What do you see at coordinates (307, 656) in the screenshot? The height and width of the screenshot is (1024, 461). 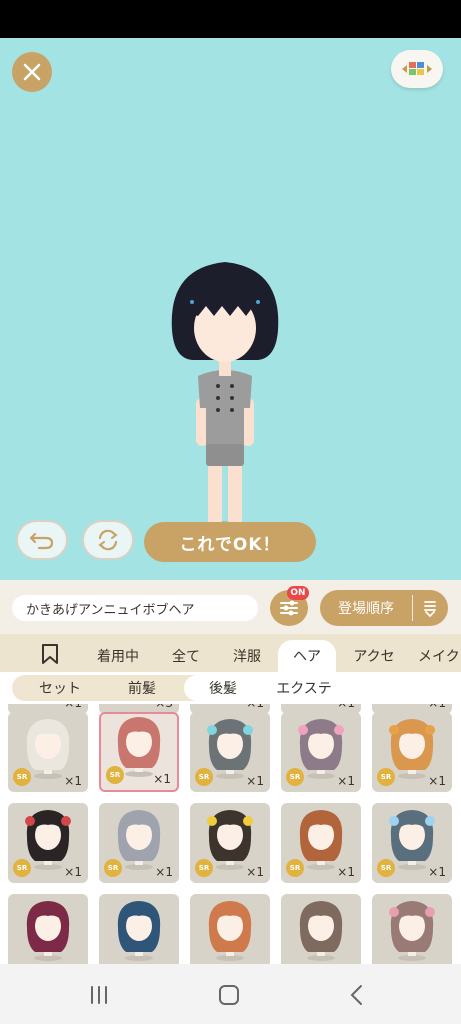 I see `tab-hair: ヘア` at bounding box center [307, 656].